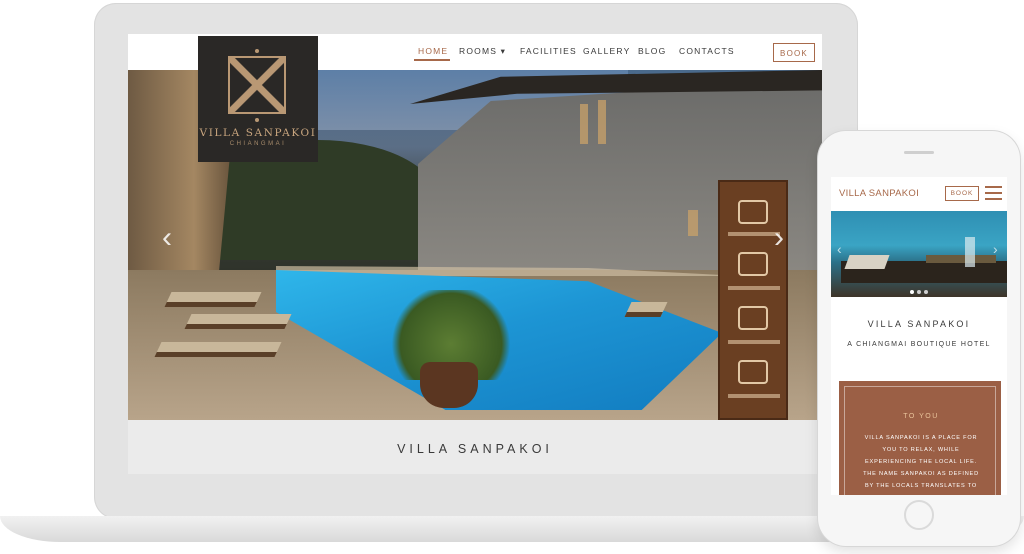 The height and width of the screenshot is (554, 1024). Describe the element at coordinates (707, 51) in the screenshot. I see `nav-contacts: CONTACTS` at that location.